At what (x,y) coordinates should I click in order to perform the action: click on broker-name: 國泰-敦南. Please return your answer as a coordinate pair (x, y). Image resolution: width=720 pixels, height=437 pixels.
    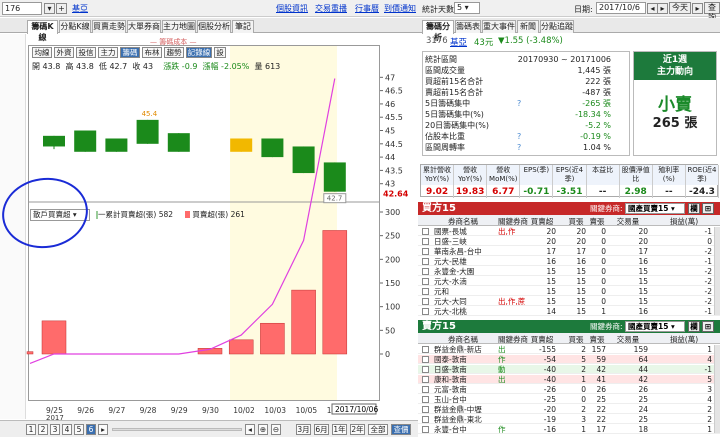
    Looking at the image, I should click on (465, 359).